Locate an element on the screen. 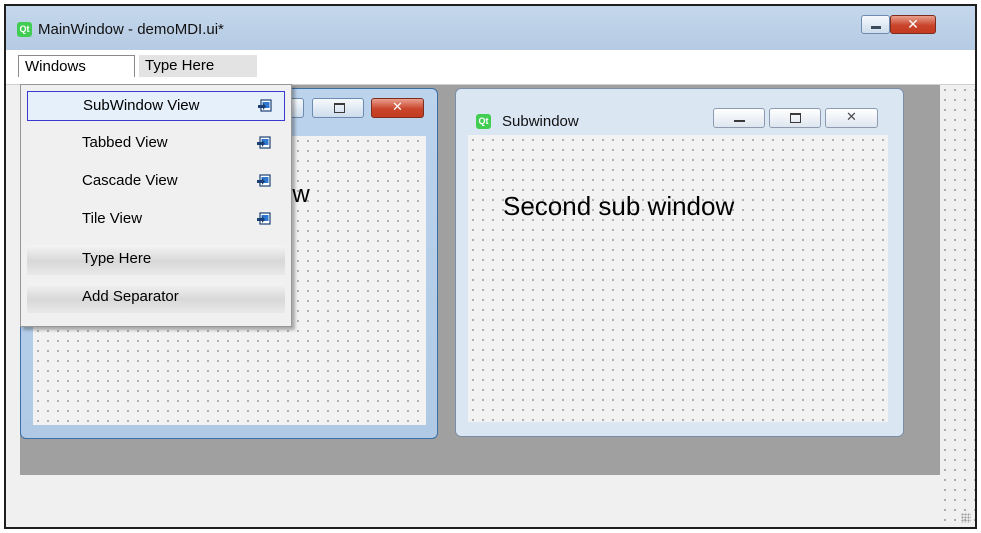 This screenshot has width=981, height=533. menu-item-label: Tile View is located at coordinates (112, 218).